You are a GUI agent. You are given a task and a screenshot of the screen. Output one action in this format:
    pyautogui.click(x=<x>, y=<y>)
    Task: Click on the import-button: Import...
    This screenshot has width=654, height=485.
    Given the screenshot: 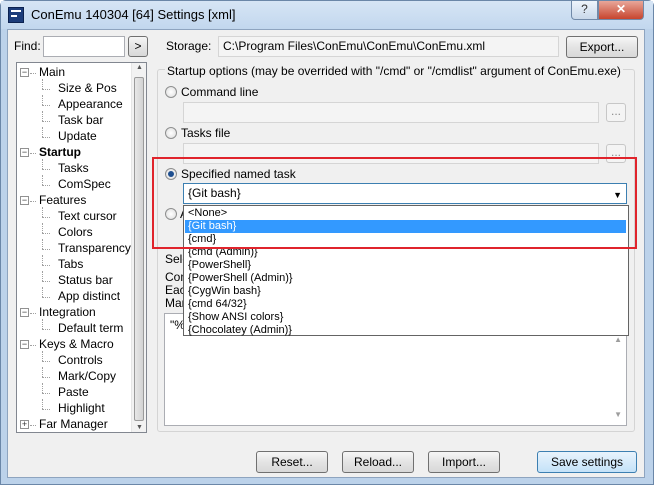 What is the action you would take?
    pyautogui.click(x=464, y=462)
    